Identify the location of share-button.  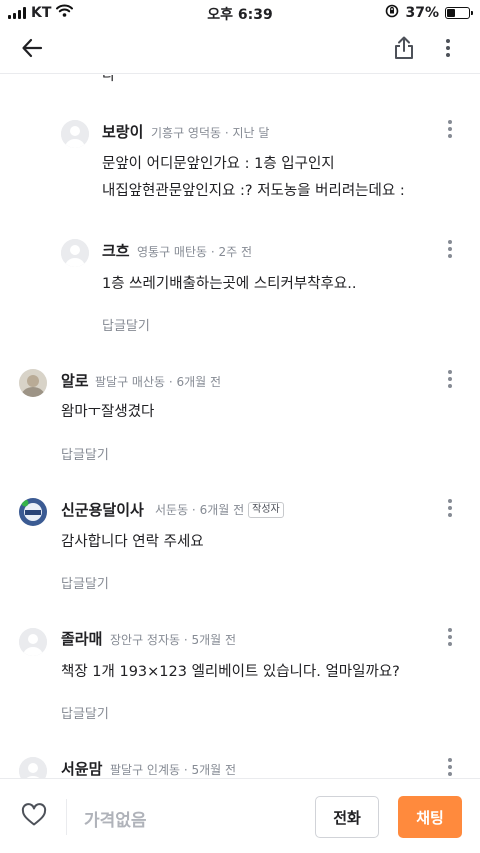
(404, 50).